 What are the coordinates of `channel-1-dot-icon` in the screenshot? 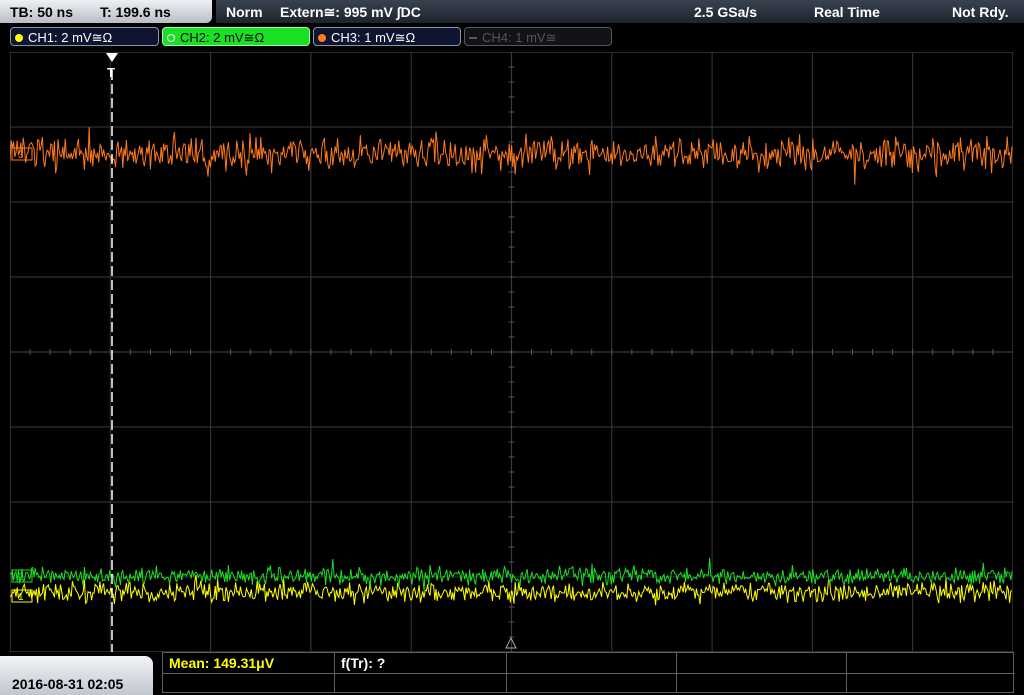 It's located at (19, 38).